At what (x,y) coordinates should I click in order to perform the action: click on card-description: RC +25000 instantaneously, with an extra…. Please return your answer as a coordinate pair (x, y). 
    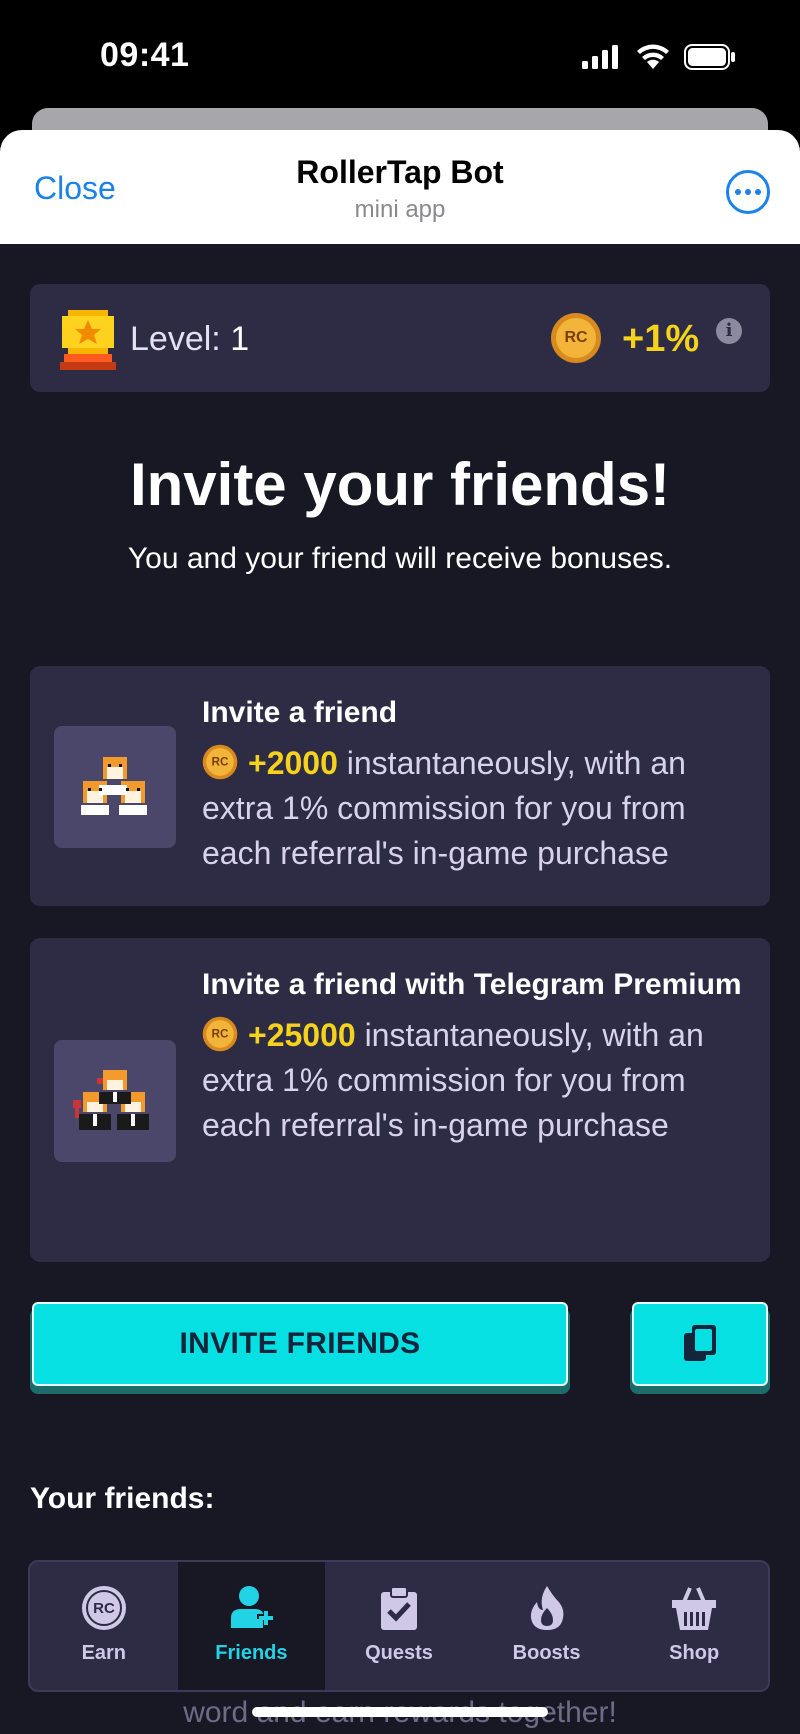
    Looking at the image, I should click on (476, 1080).